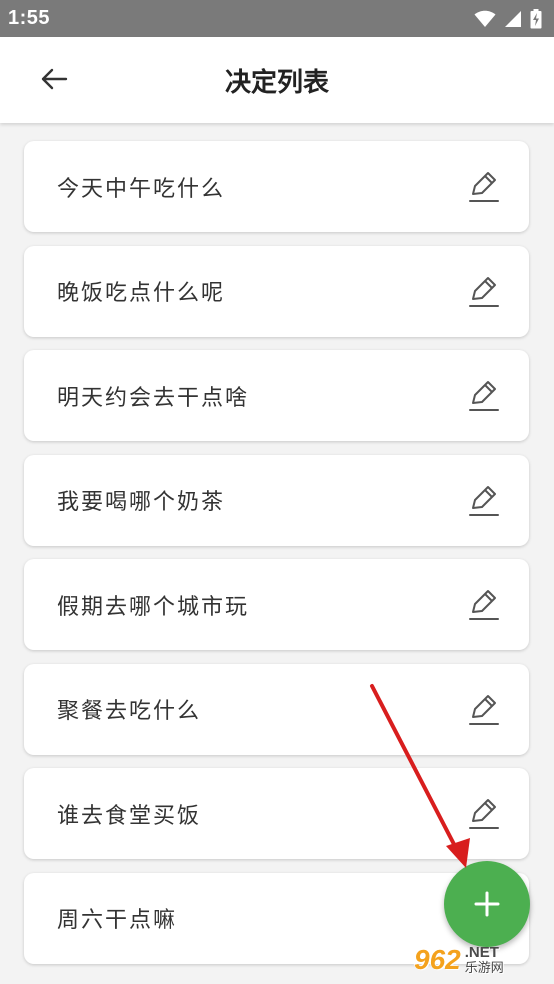 This screenshot has height=984, width=554. I want to click on decision-item: 晚饭吃点什么呢, so click(276, 291).